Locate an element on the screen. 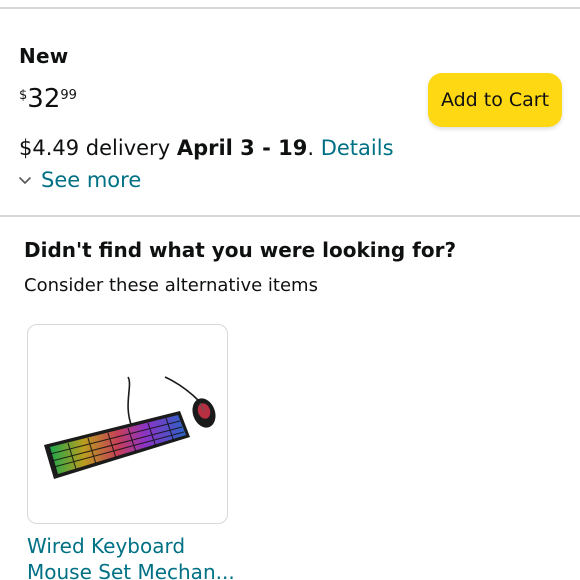  alternatives-heading: Didn't find what you were looking for? is located at coordinates (240, 250).